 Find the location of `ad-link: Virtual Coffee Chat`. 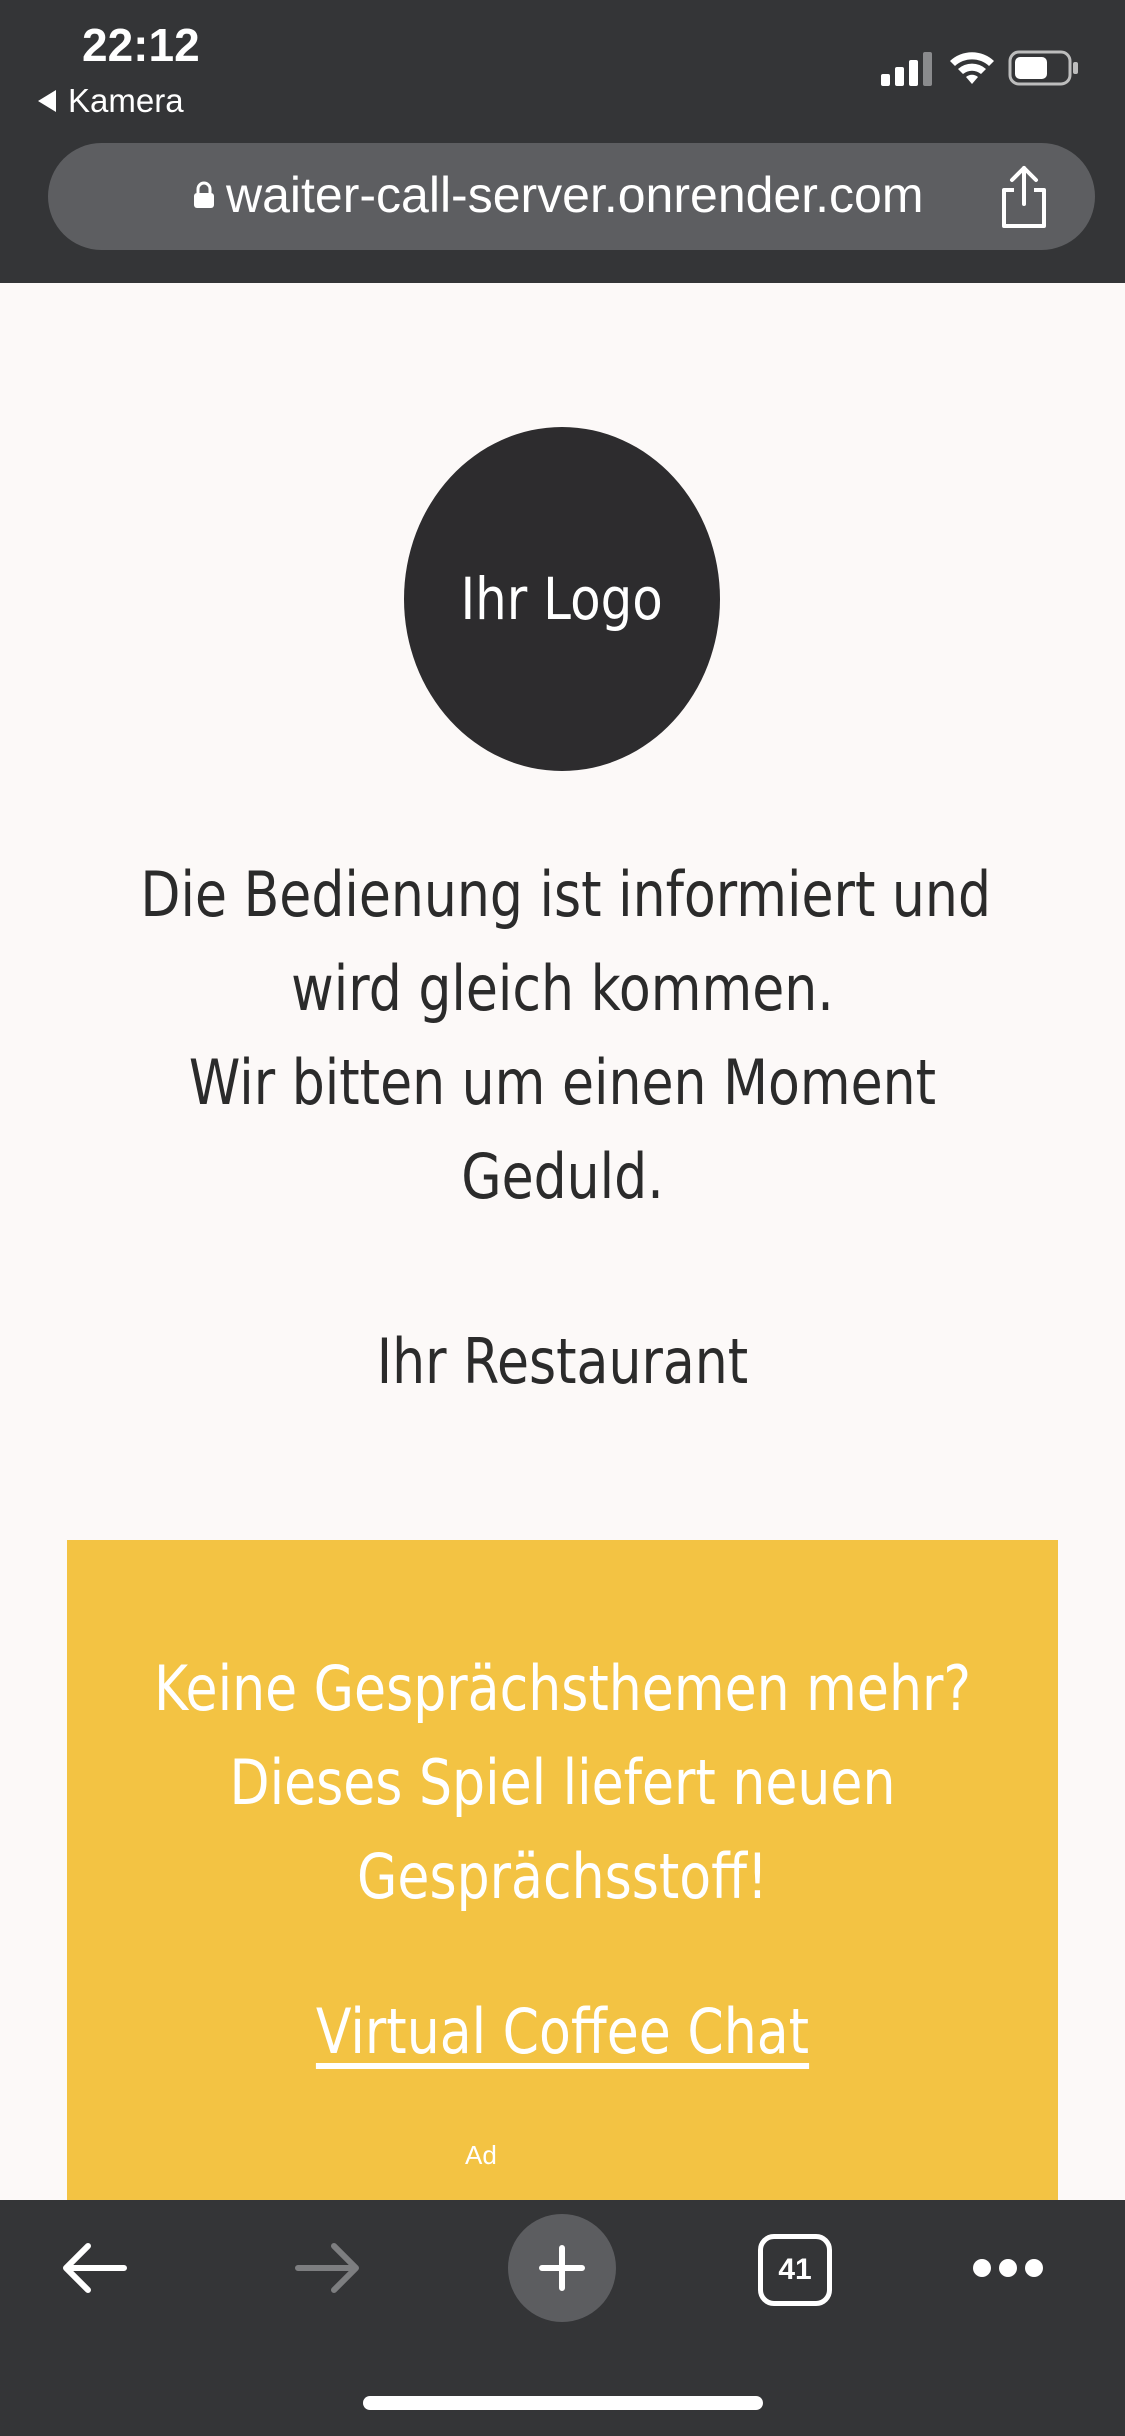

ad-link: Virtual Coffee Chat is located at coordinates (562, 2032).